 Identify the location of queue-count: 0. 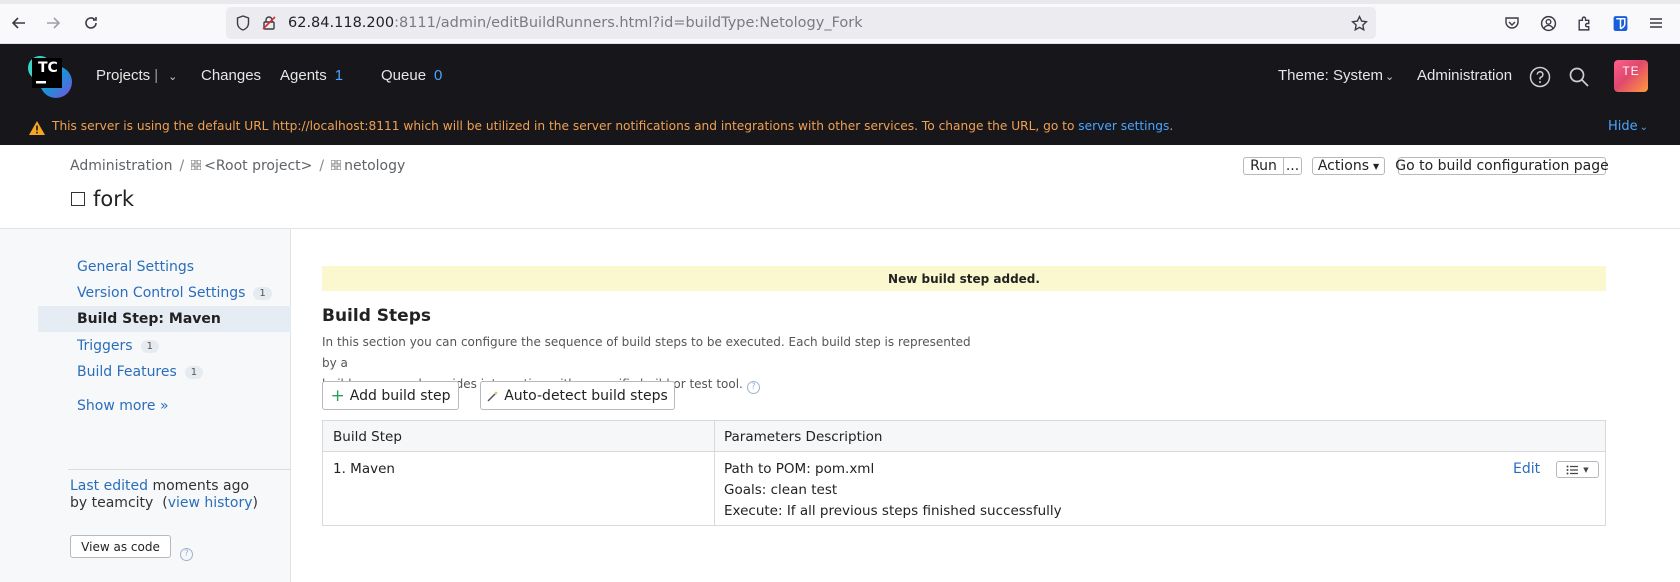
(438, 75).